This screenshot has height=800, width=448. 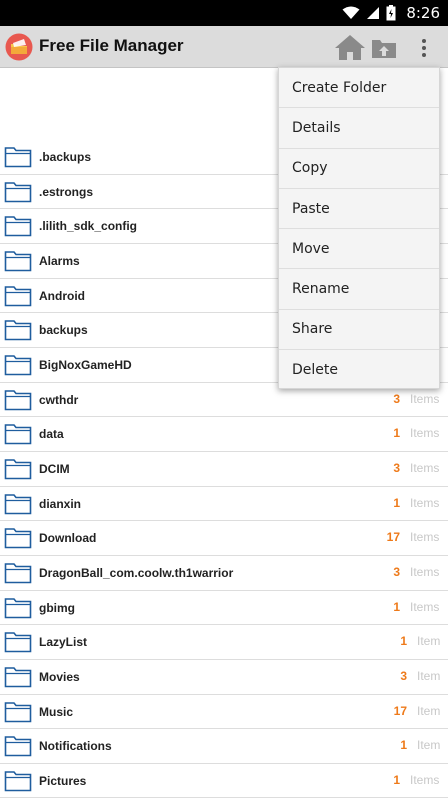 I want to click on file-row: gbimg 1 Items, so click(x=224, y=608).